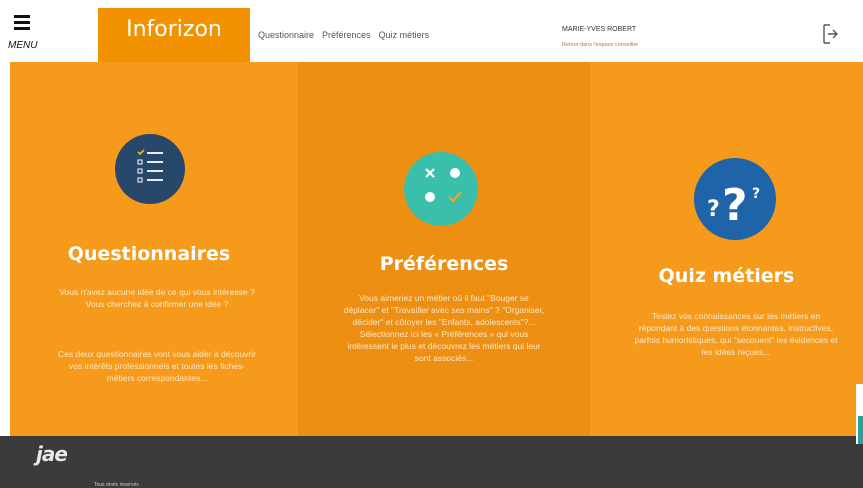  What do you see at coordinates (52, 454) in the screenshot?
I see `footer-logo: jae` at bounding box center [52, 454].